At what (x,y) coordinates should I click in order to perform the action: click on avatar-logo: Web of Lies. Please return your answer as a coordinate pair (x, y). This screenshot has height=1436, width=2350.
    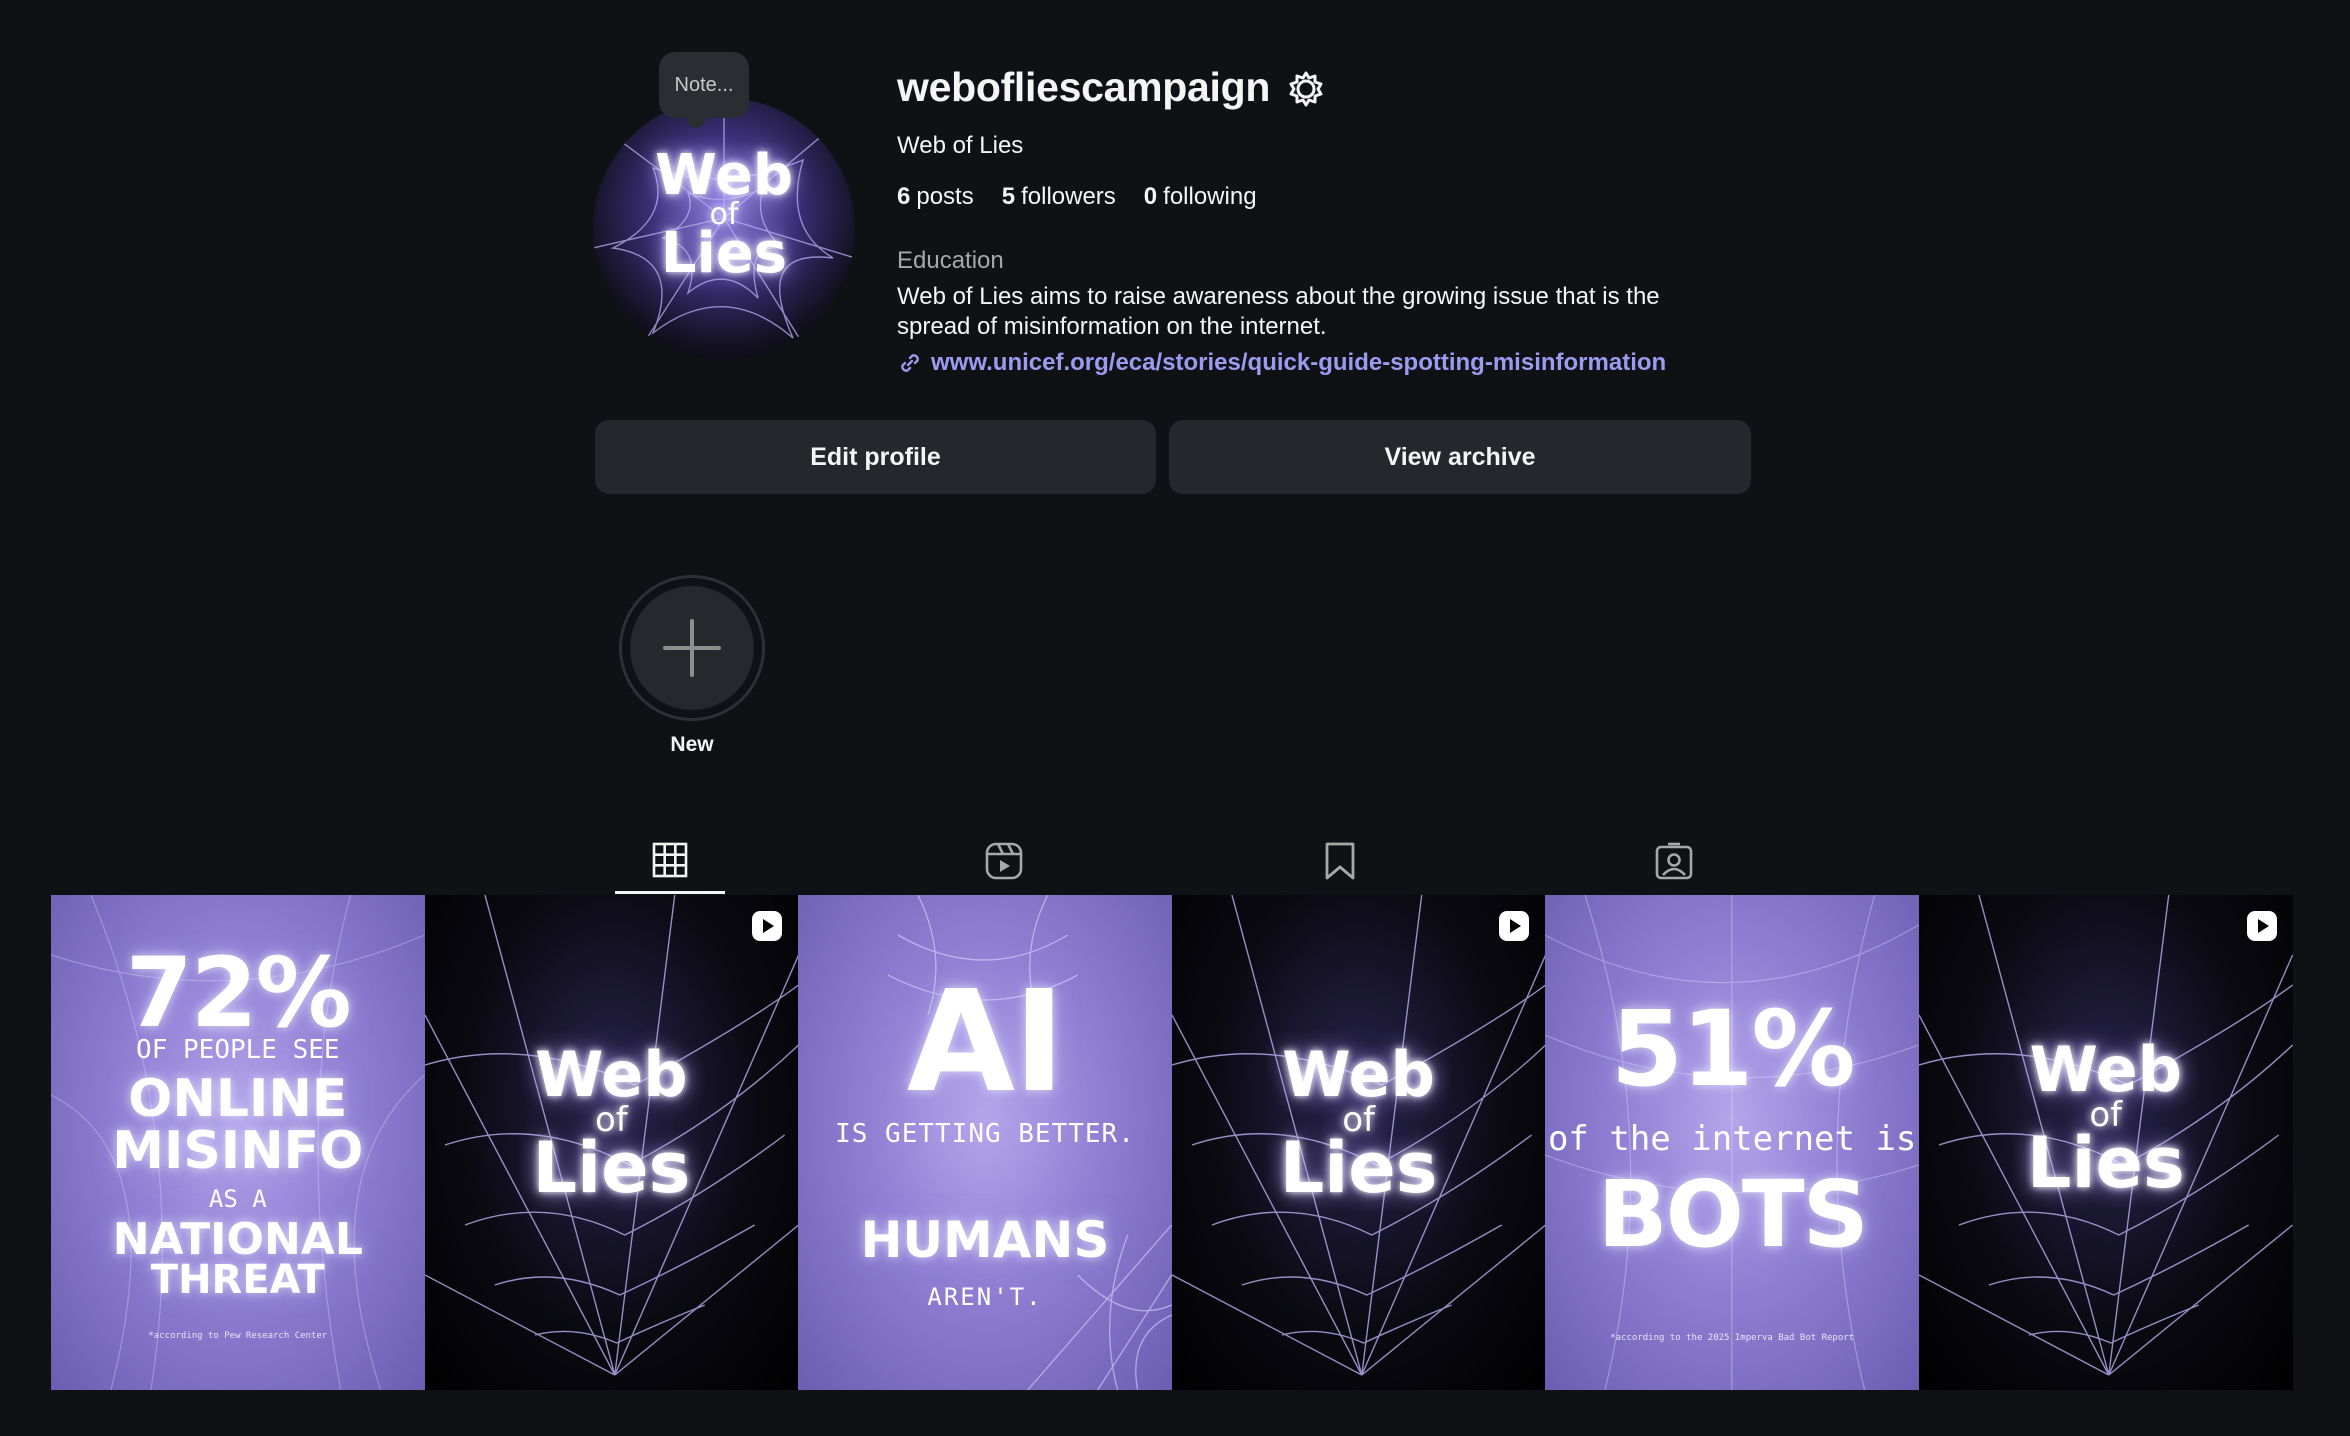
    Looking at the image, I should click on (724, 214).